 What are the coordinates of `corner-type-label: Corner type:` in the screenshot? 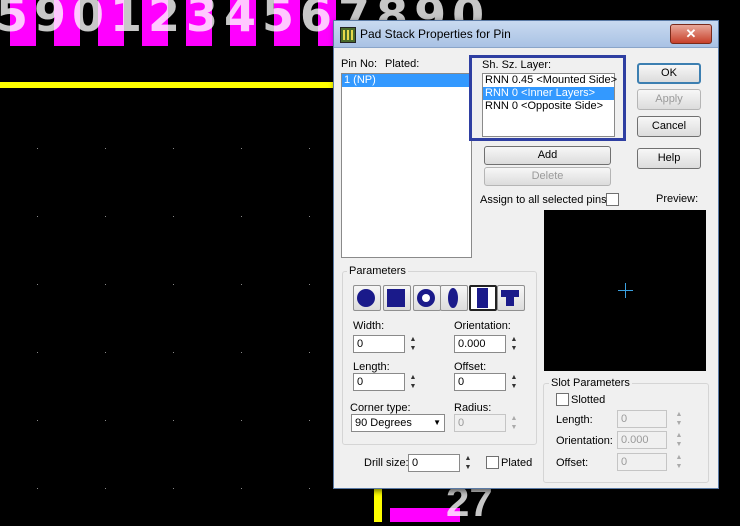 It's located at (380, 408).